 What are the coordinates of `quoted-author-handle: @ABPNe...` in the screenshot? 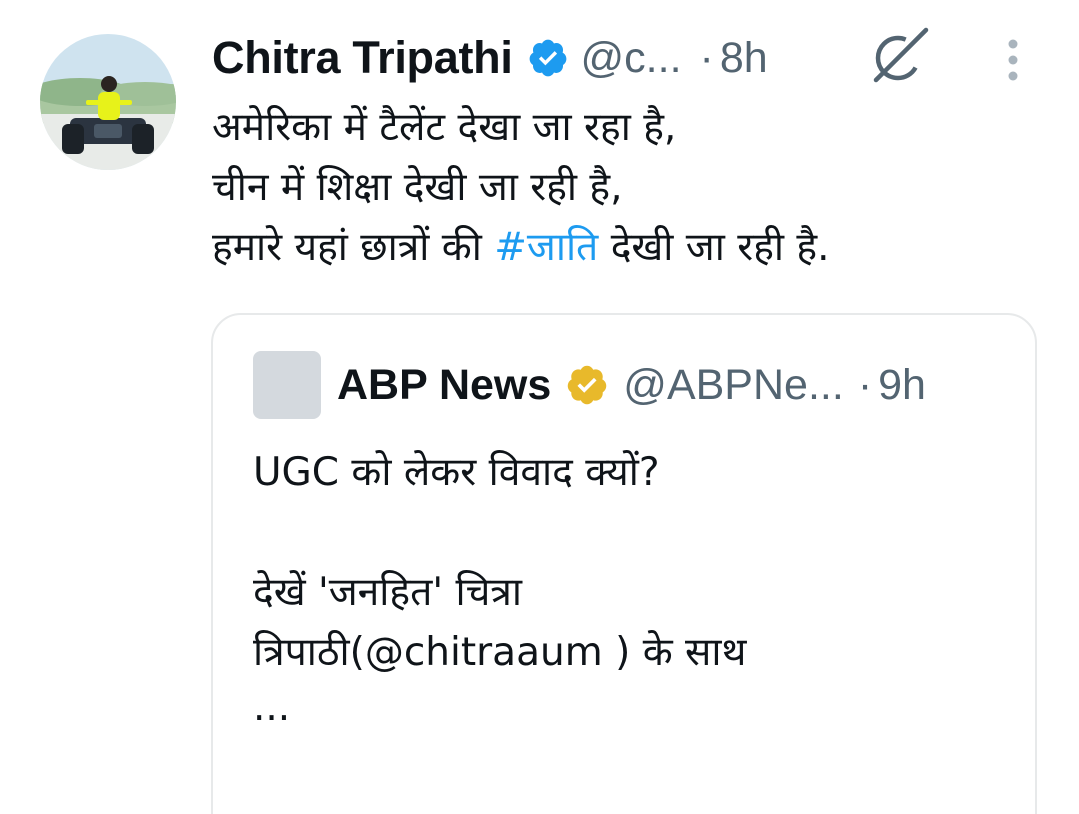 It's located at (733, 385).